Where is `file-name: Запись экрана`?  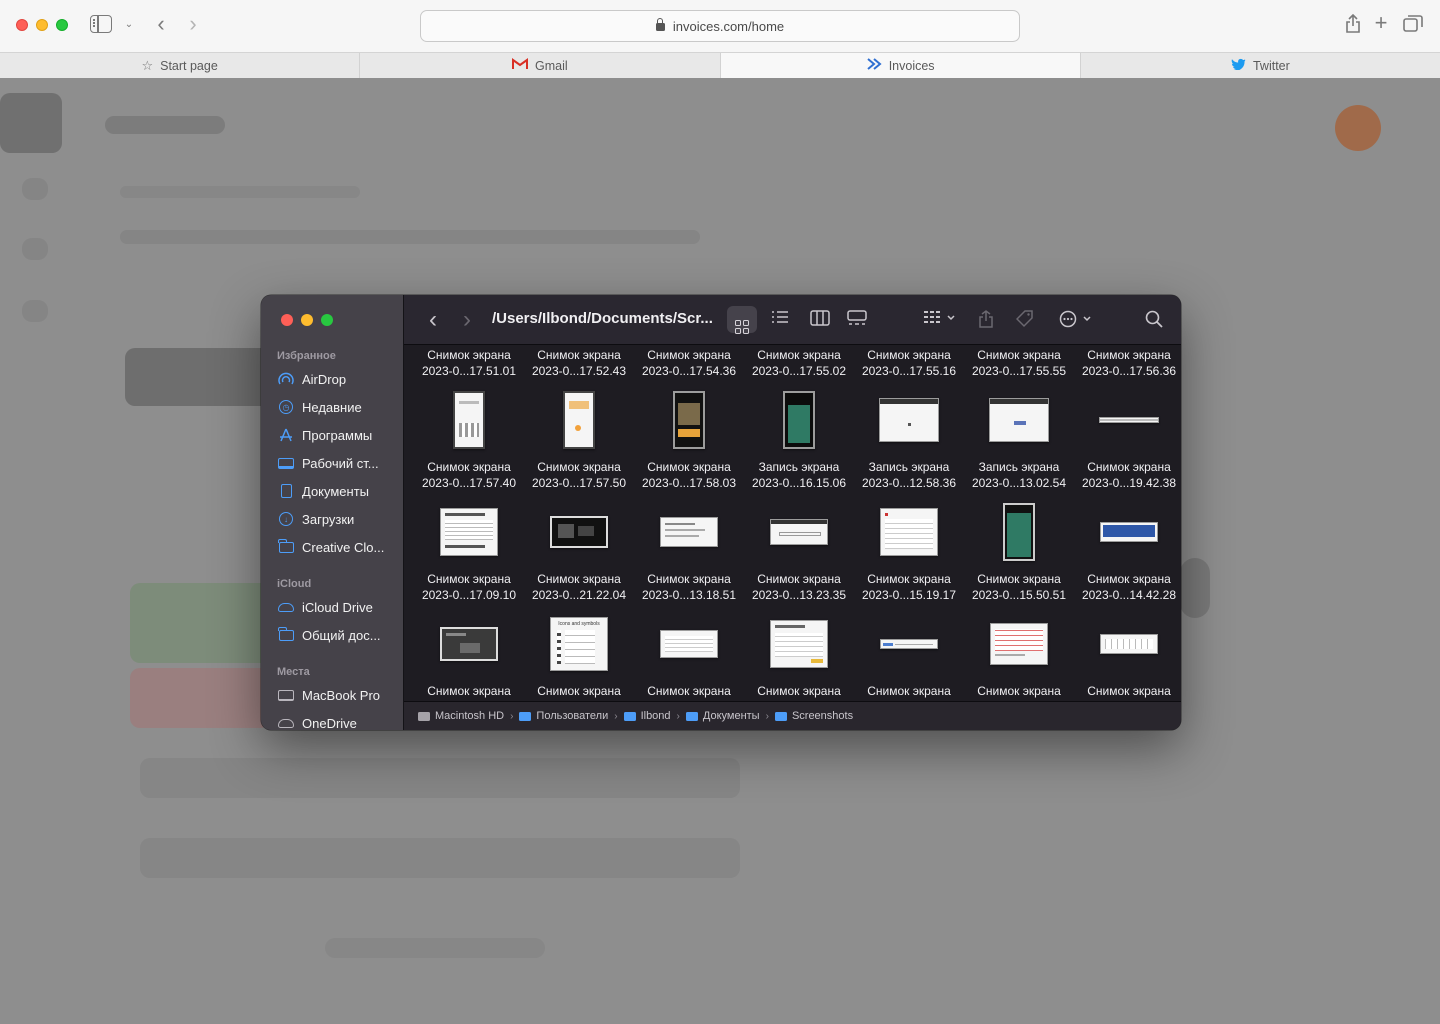 file-name: Запись экрана is located at coordinates (1019, 467).